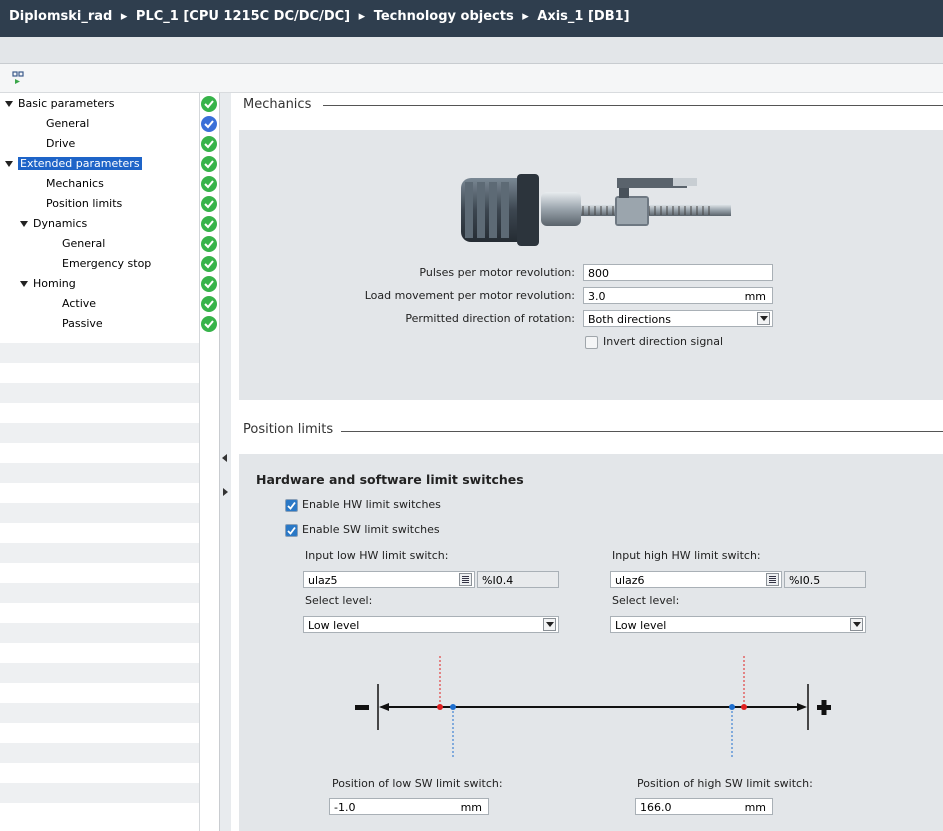  What do you see at coordinates (371, 504) in the screenshot?
I see `enable-hw-limit-label: Enable HW limit switches` at bounding box center [371, 504].